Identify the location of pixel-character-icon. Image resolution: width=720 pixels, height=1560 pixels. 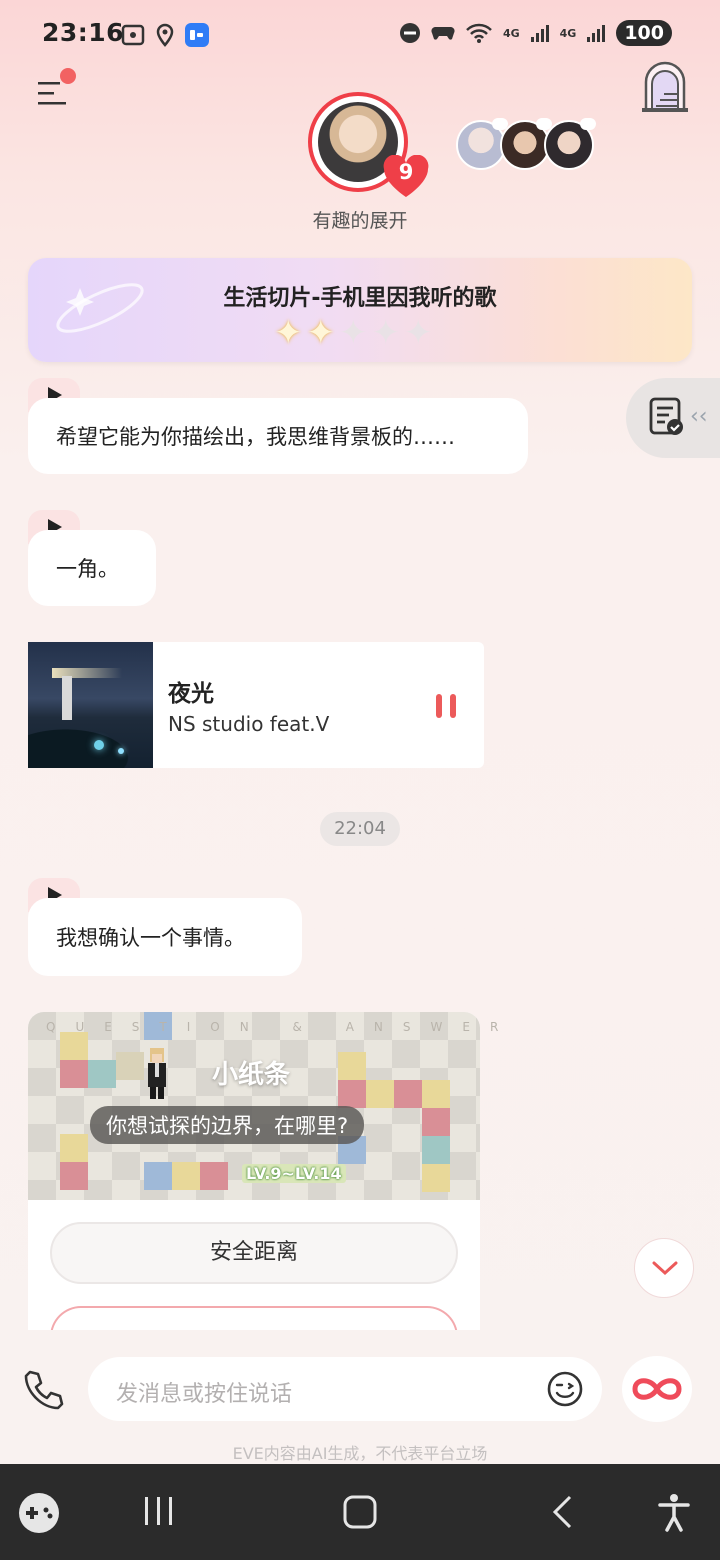
(157, 1073).